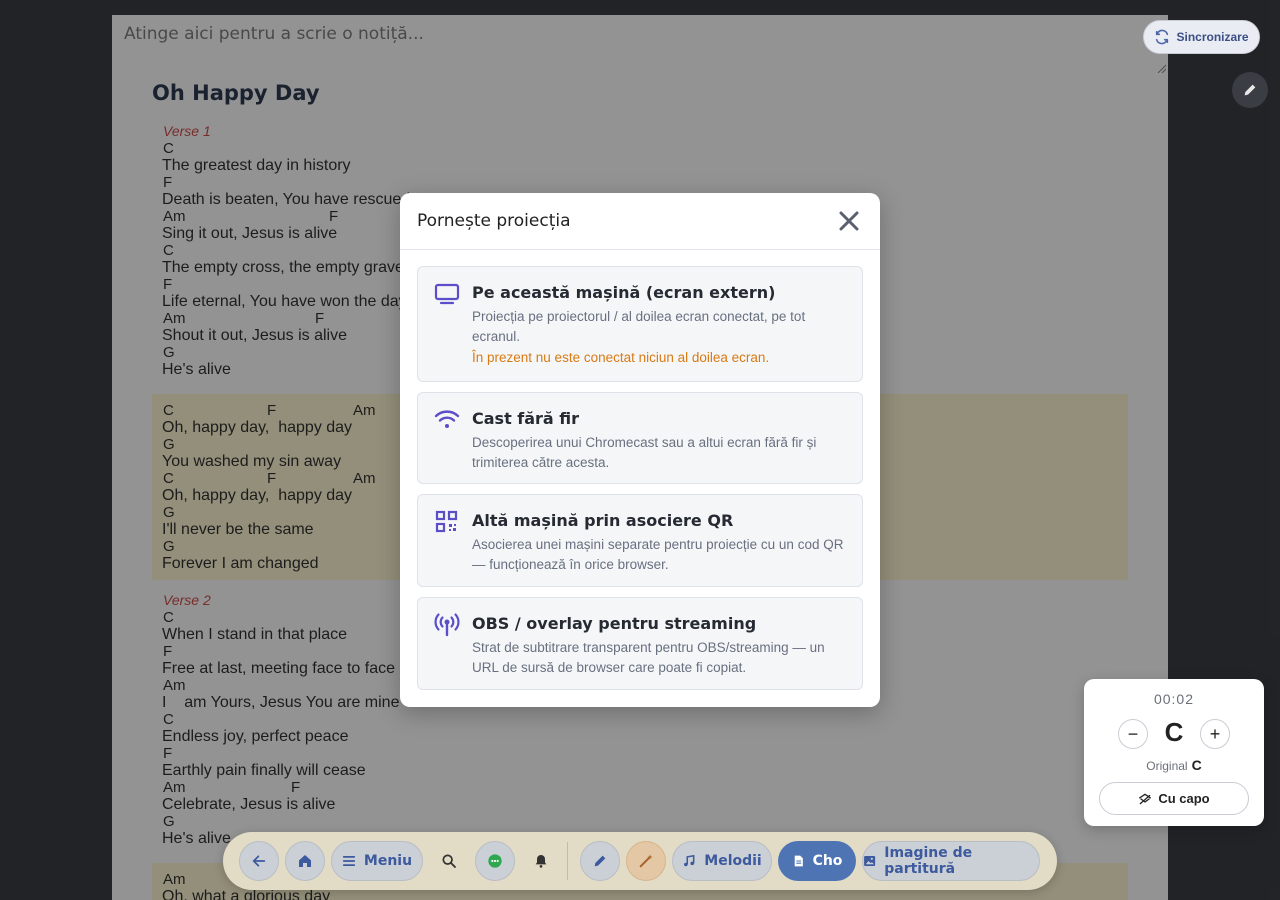 Image resolution: width=1280 pixels, height=900 pixels. Describe the element at coordinates (603, 520) in the screenshot. I see `option-title: Altă mașină prin asociere QR` at that location.